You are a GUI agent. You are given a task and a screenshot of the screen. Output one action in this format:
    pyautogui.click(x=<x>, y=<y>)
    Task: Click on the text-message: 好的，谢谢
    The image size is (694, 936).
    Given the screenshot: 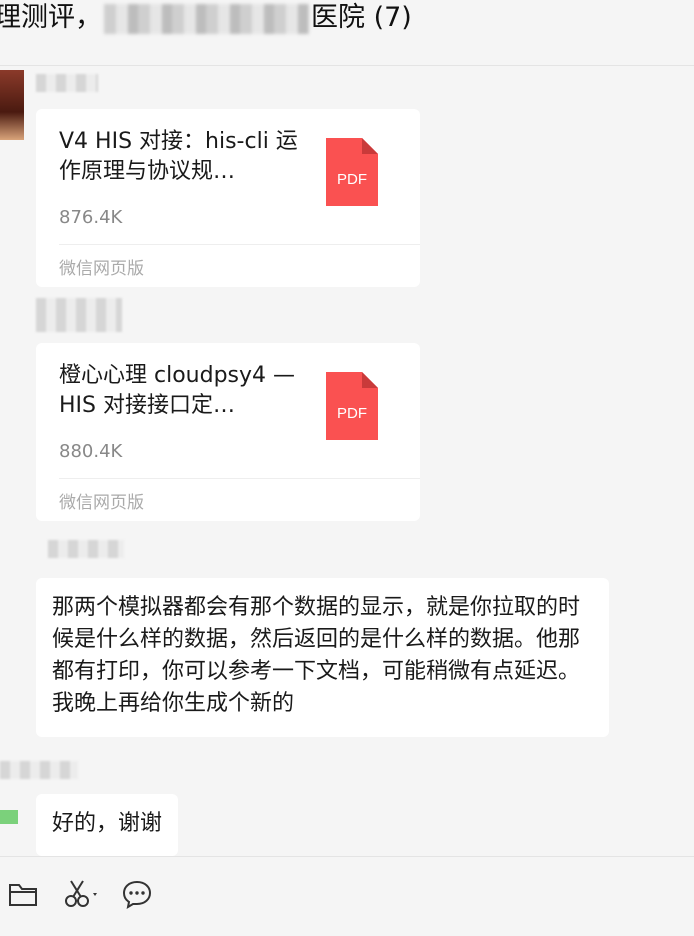 What is the action you would take?
    pyautogui.click(x=107, y=825)
    